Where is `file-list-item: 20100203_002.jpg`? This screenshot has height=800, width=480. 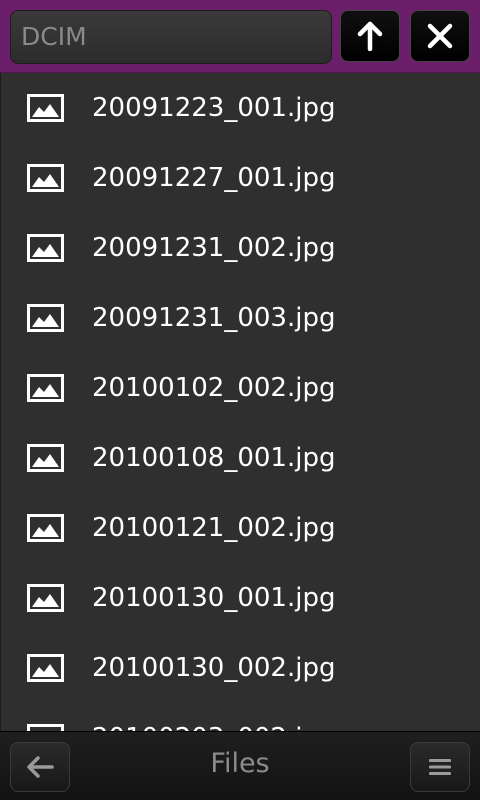 file-list-item: 20100203_002.jpg is located at coordinates (240, 717).